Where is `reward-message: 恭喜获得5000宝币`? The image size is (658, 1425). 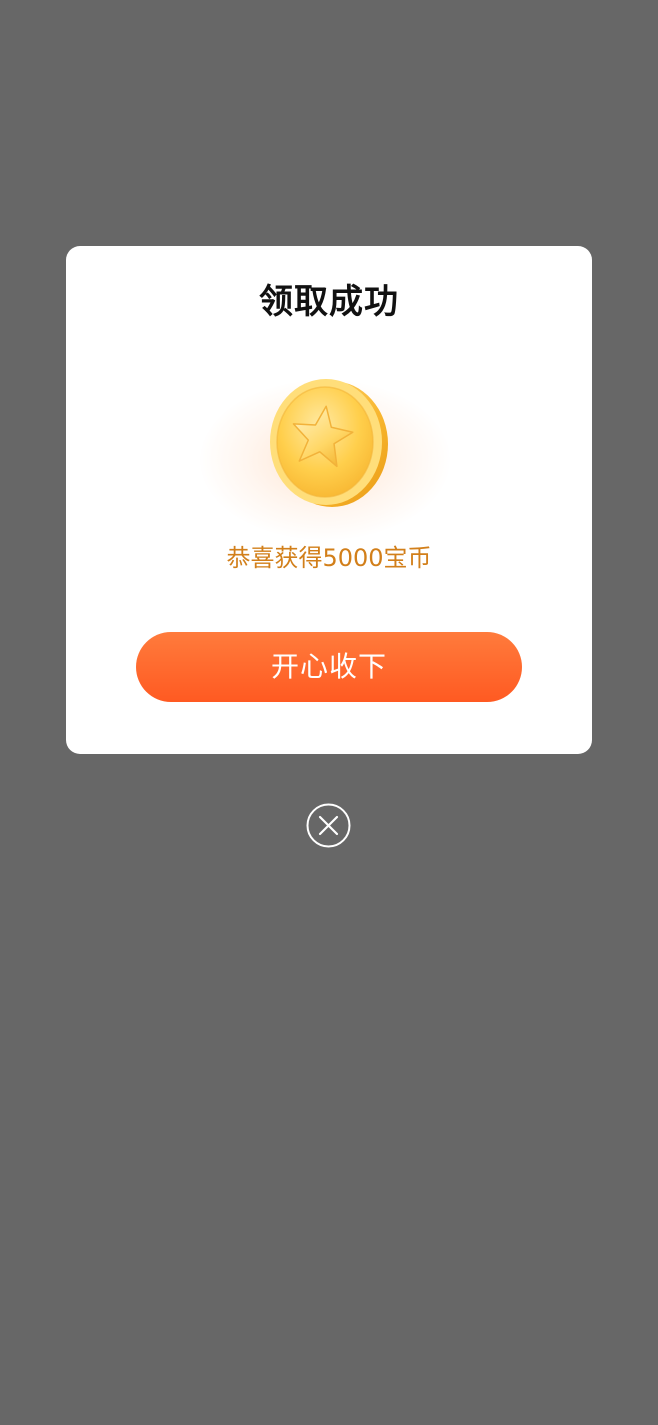
reward-message: 恭喜获得5000宝币 is located at coordinates (329, 558).